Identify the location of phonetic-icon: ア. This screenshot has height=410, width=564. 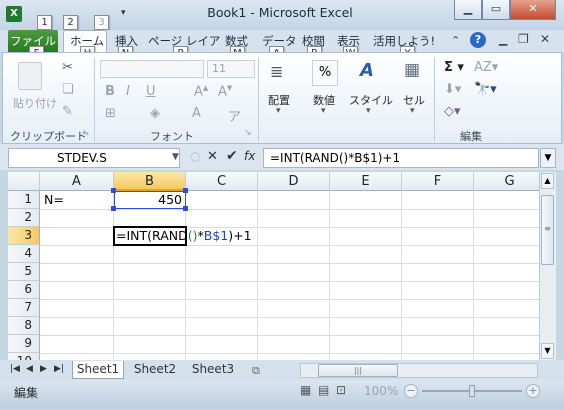
(234, 115).